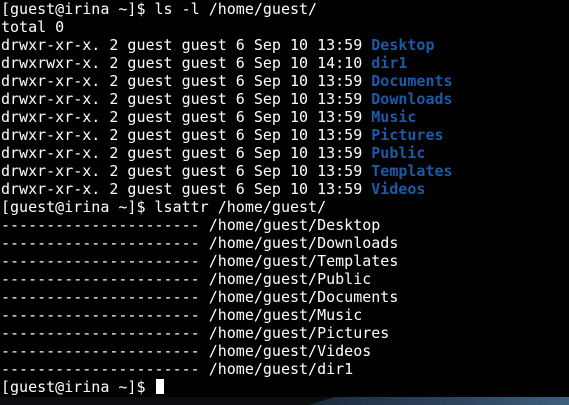 This screenshot has height=405, width=569. I want to click on directory-name-pictures: Pictures, so click(407, 135).